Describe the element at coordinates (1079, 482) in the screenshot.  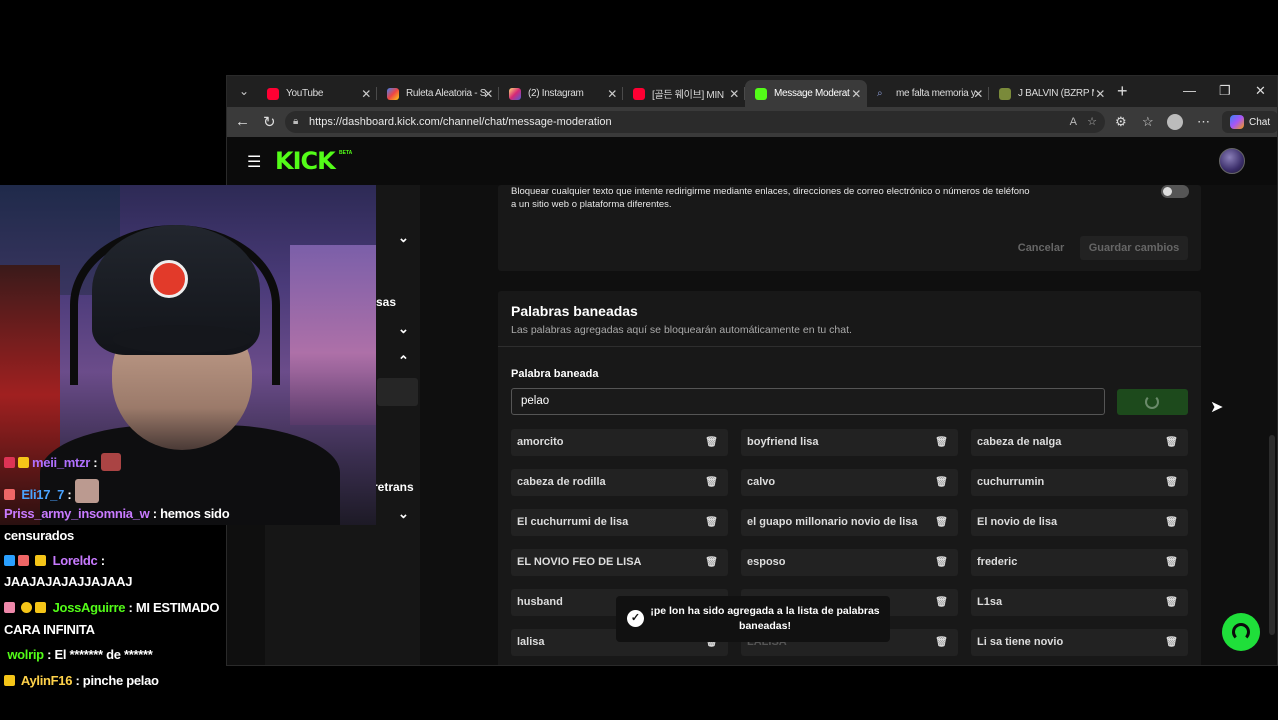
I see `banned-word-chip: cuchurrumin 🗑︎` at that location.